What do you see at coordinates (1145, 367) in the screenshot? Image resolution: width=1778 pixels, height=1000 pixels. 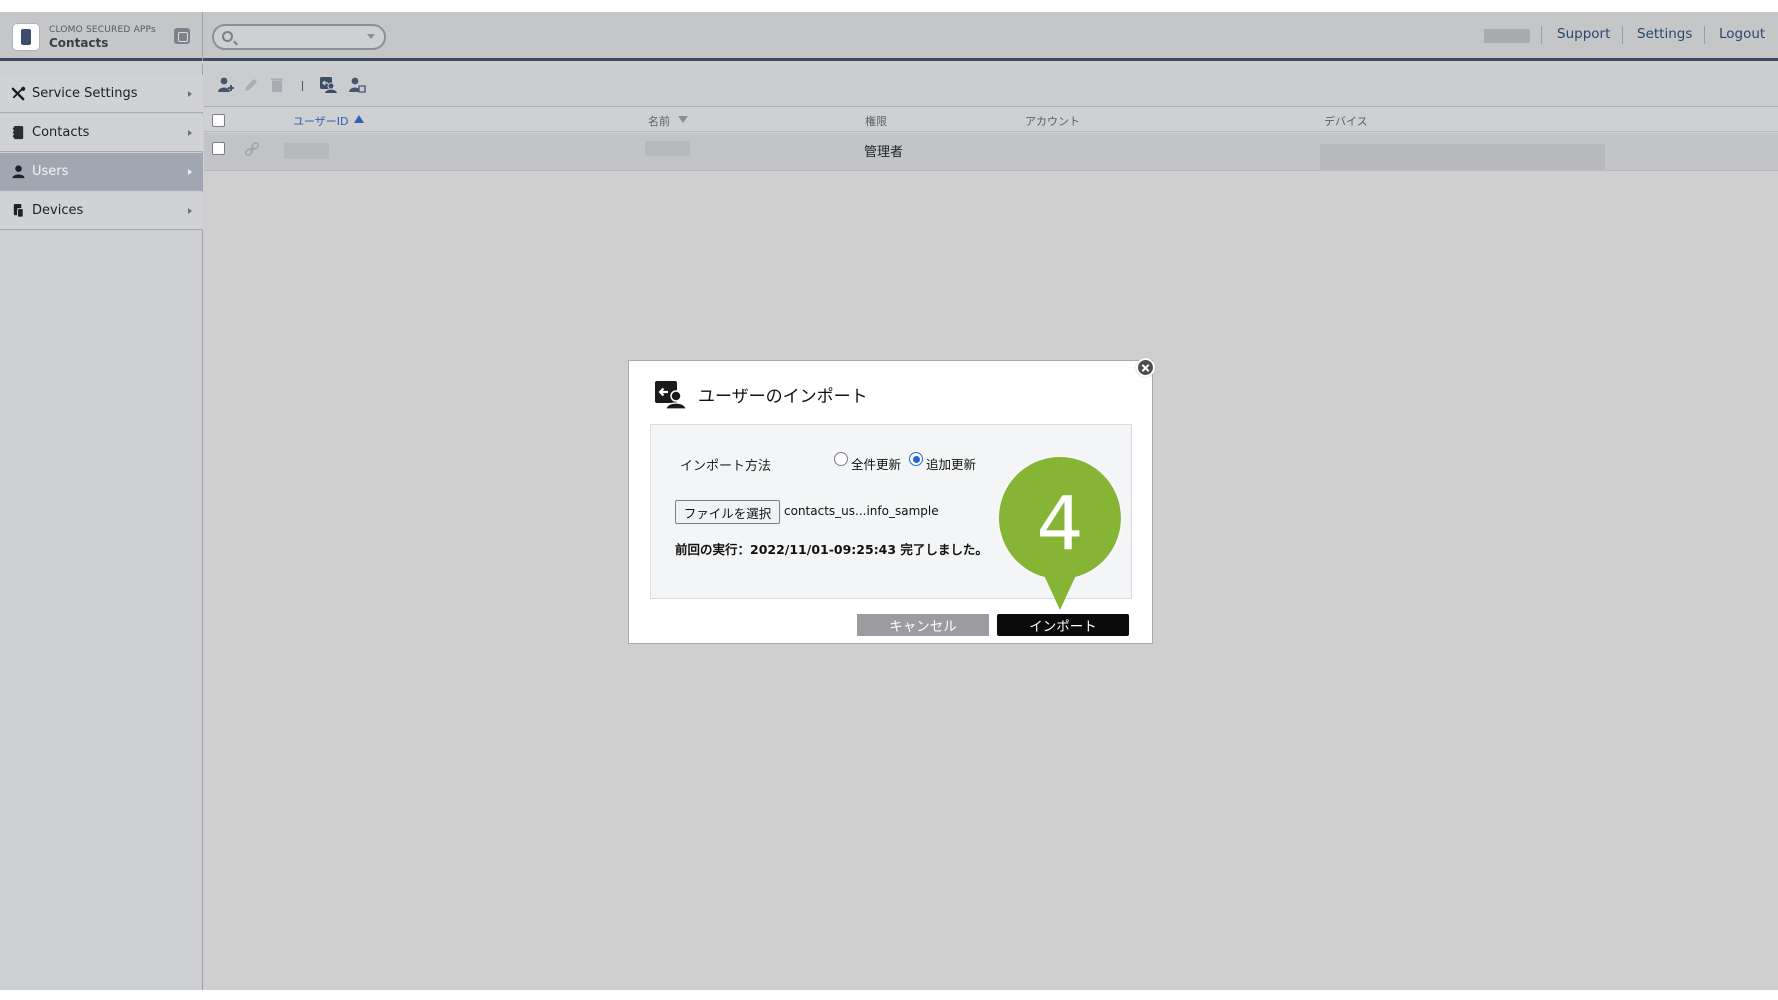 I see `close-icon` at bounding box center [1145, 367].